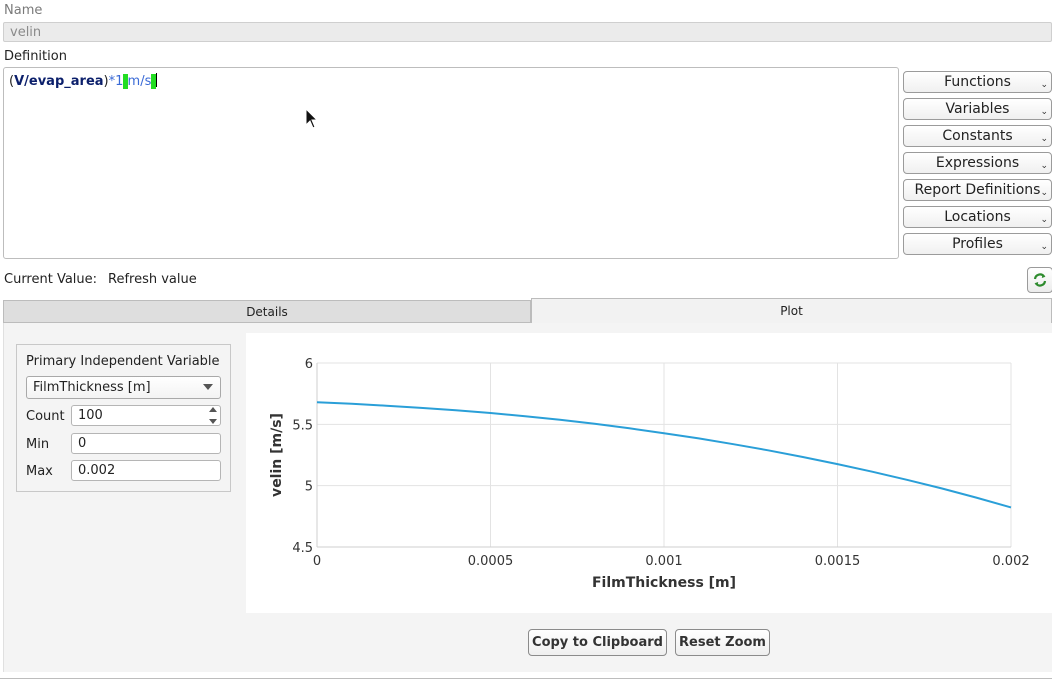 This screenshot has width=1052, height=690. Describe the element at coordinates (59, 81) in the screenshot. I see `token-variable: V/evap_area` at that location.